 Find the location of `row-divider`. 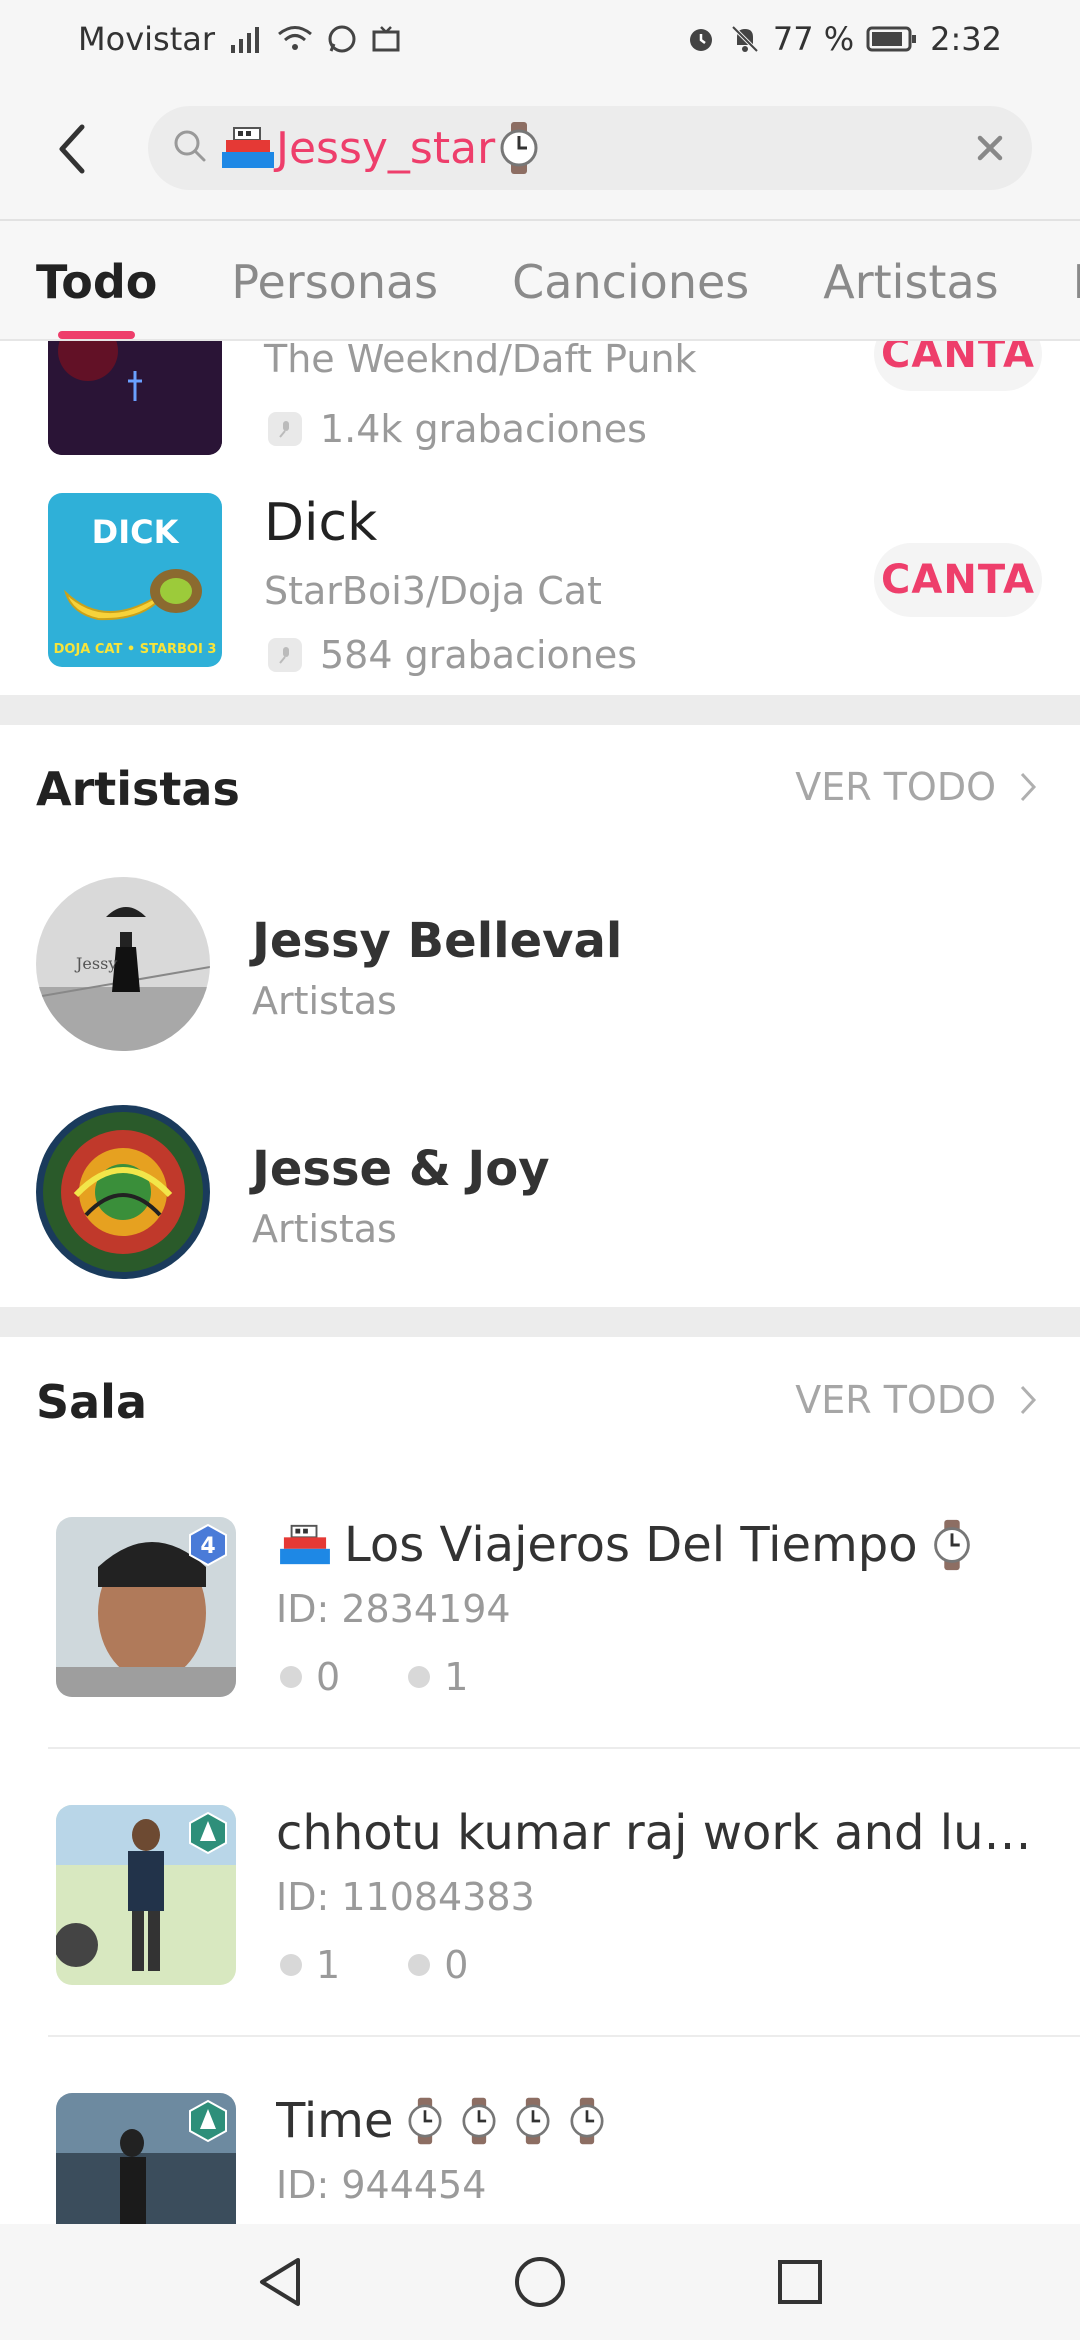

row-divider is located at coordinates (564, 1748).